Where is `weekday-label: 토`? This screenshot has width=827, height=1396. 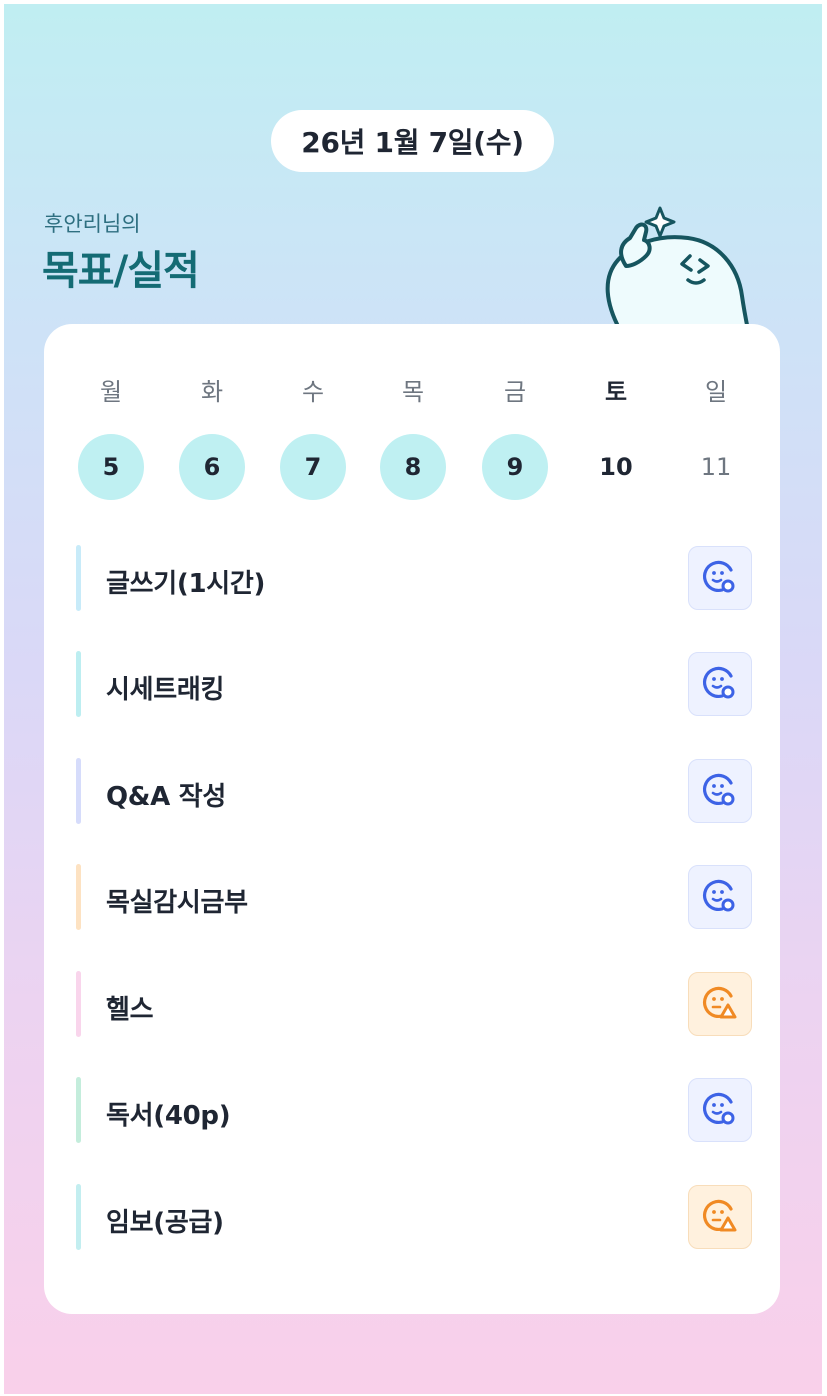 weekday-label: 토 is located at coordinates (616, 392).